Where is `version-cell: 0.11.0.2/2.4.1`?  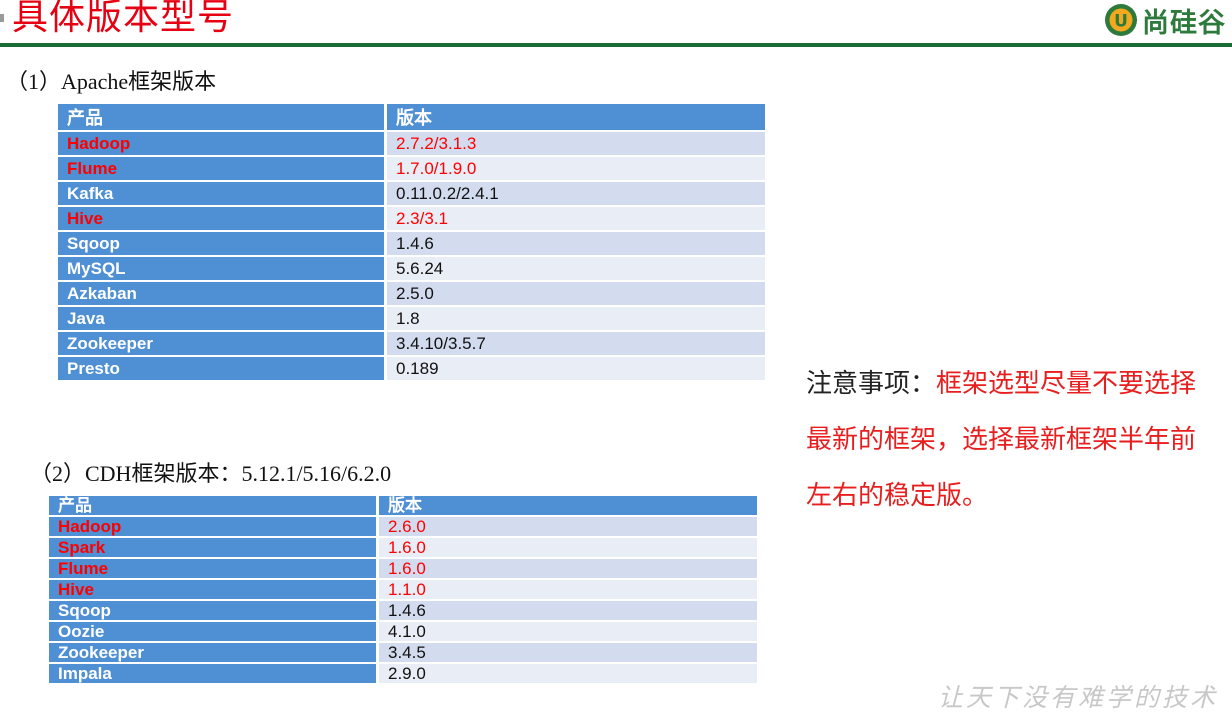 version-cell: 0.11.0.2/2.4.1 is located at coordinates (575, 193).